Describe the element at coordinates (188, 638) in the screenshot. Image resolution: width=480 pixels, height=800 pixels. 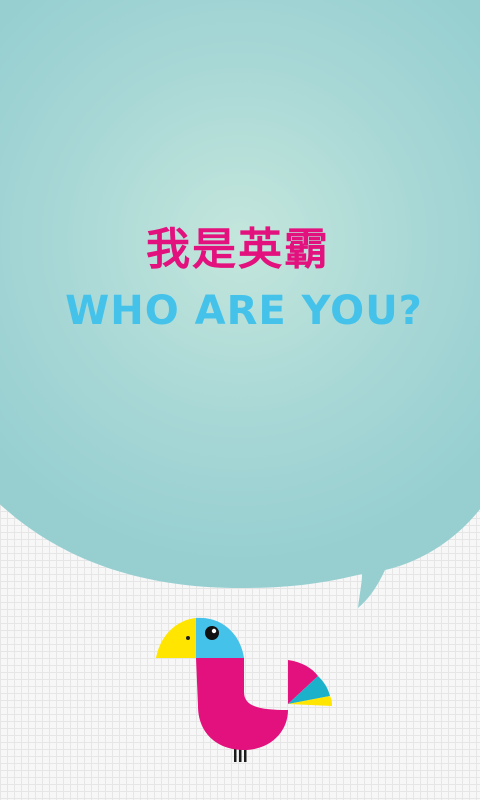
I see `bird-nostril` at that location.